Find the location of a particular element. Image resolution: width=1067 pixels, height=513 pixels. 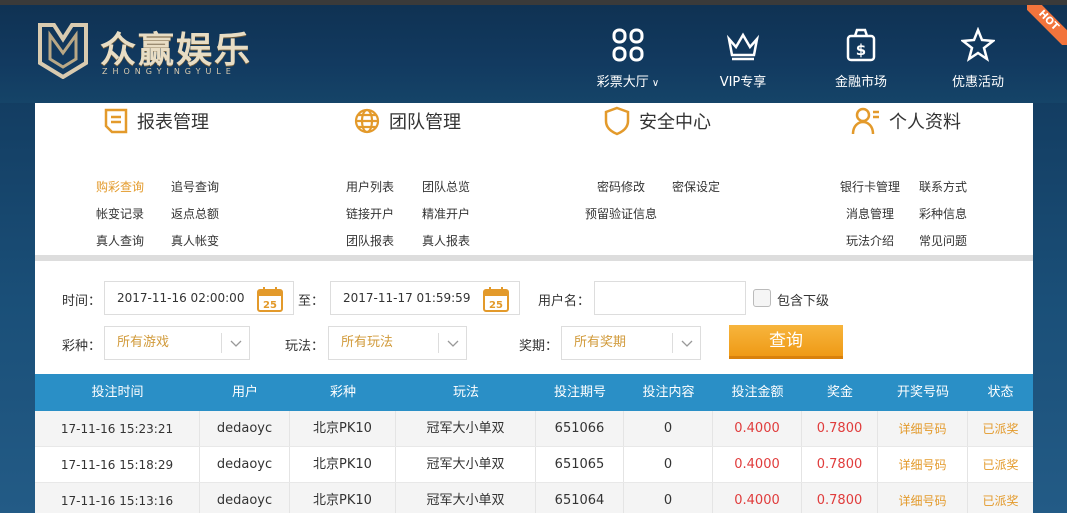

end-time-input: 2017-11-17 01:59:59 25 is located at coordinates (425, 298).